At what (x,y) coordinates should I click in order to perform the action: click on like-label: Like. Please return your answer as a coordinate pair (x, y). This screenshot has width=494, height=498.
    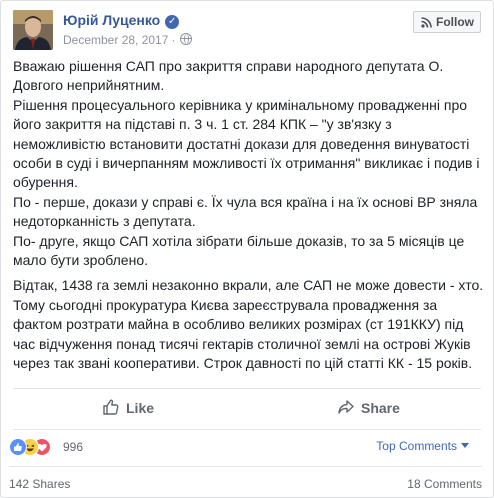
    Looking at the image, I should click on (140, 408).